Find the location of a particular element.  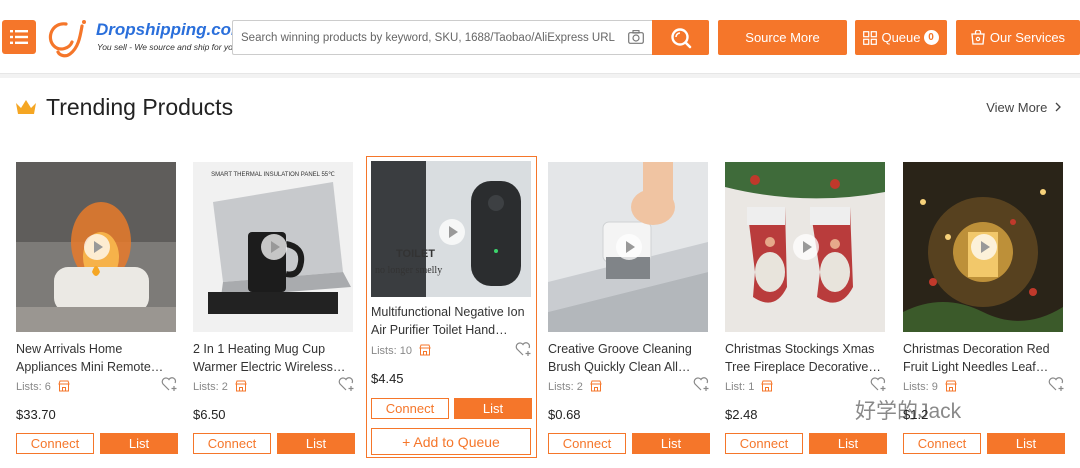

our-services-label: Our Services is located at coordinates (1027, 37).